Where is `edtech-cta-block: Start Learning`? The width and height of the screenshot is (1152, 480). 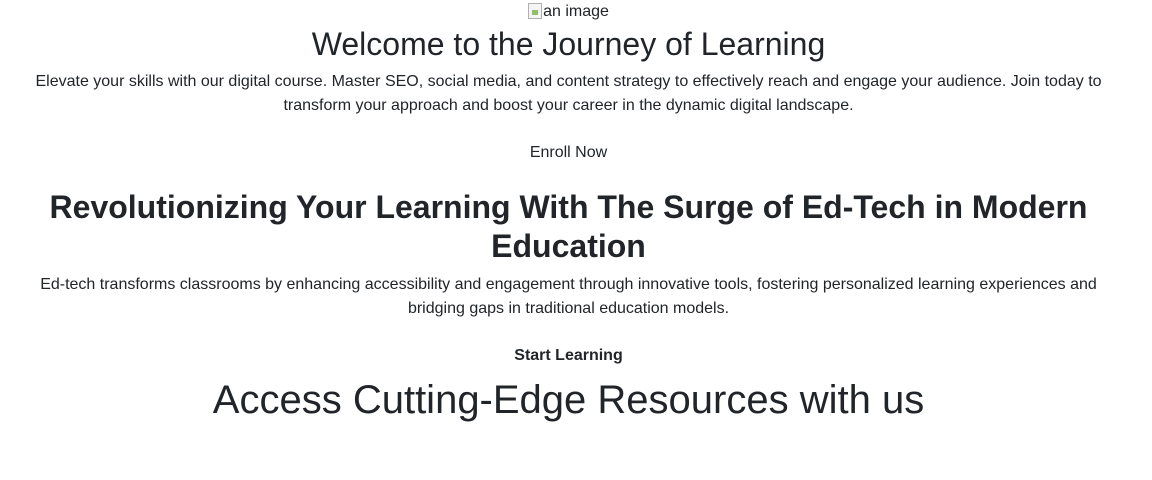 edtech-cta-block: Start Learning is located at coordinates (568, 356).